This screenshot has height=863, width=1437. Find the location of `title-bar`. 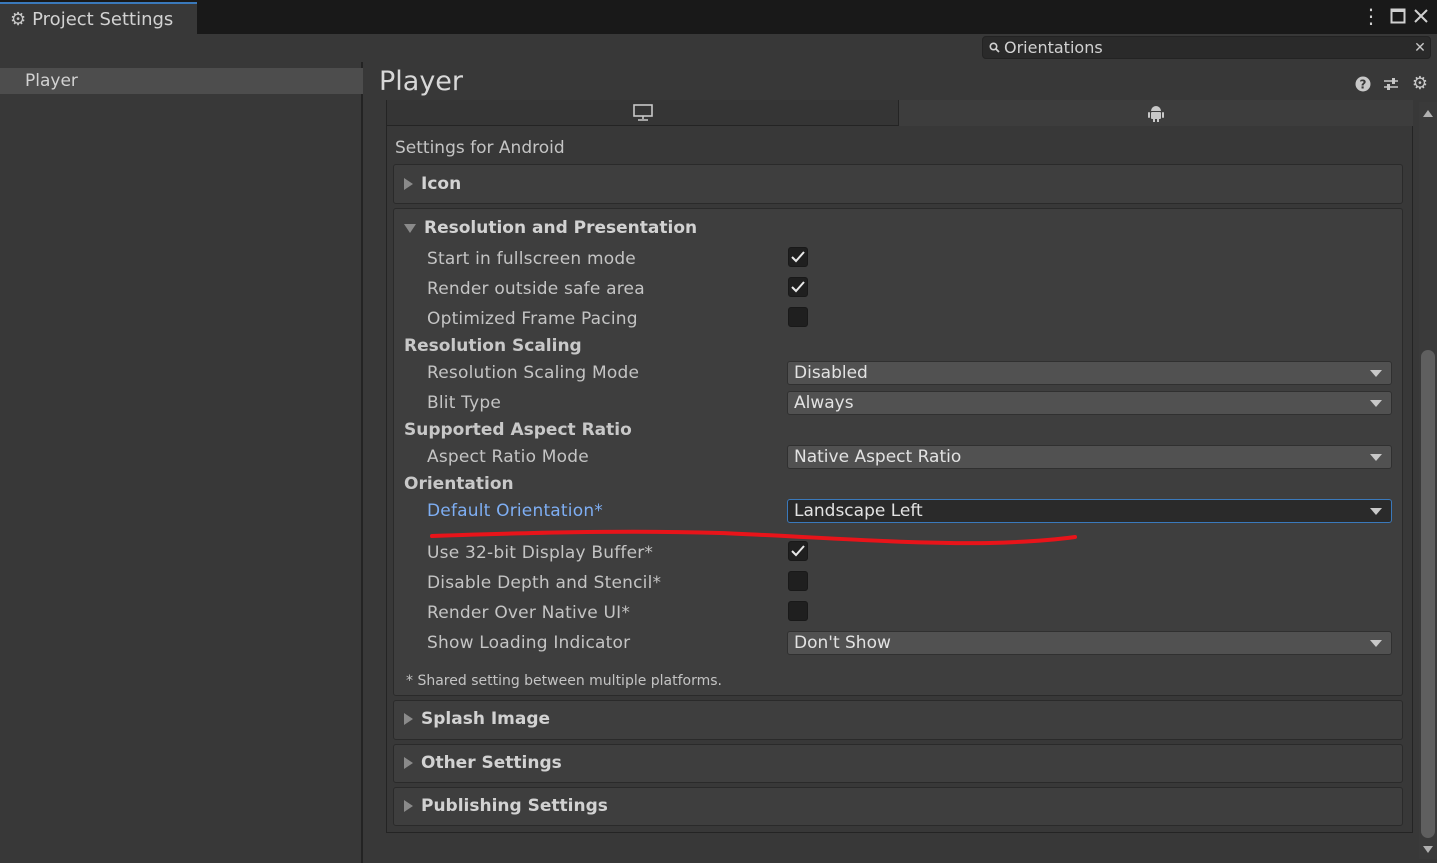

title-bar is located at coordinates (718, 17).